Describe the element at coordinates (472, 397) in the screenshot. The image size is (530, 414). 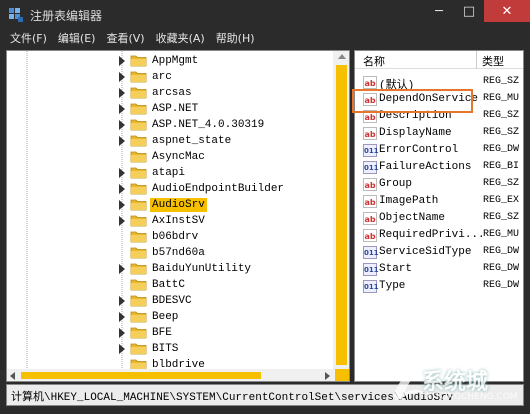
I see `watermark-subtext: XITONGCHENG.COM` at that location.